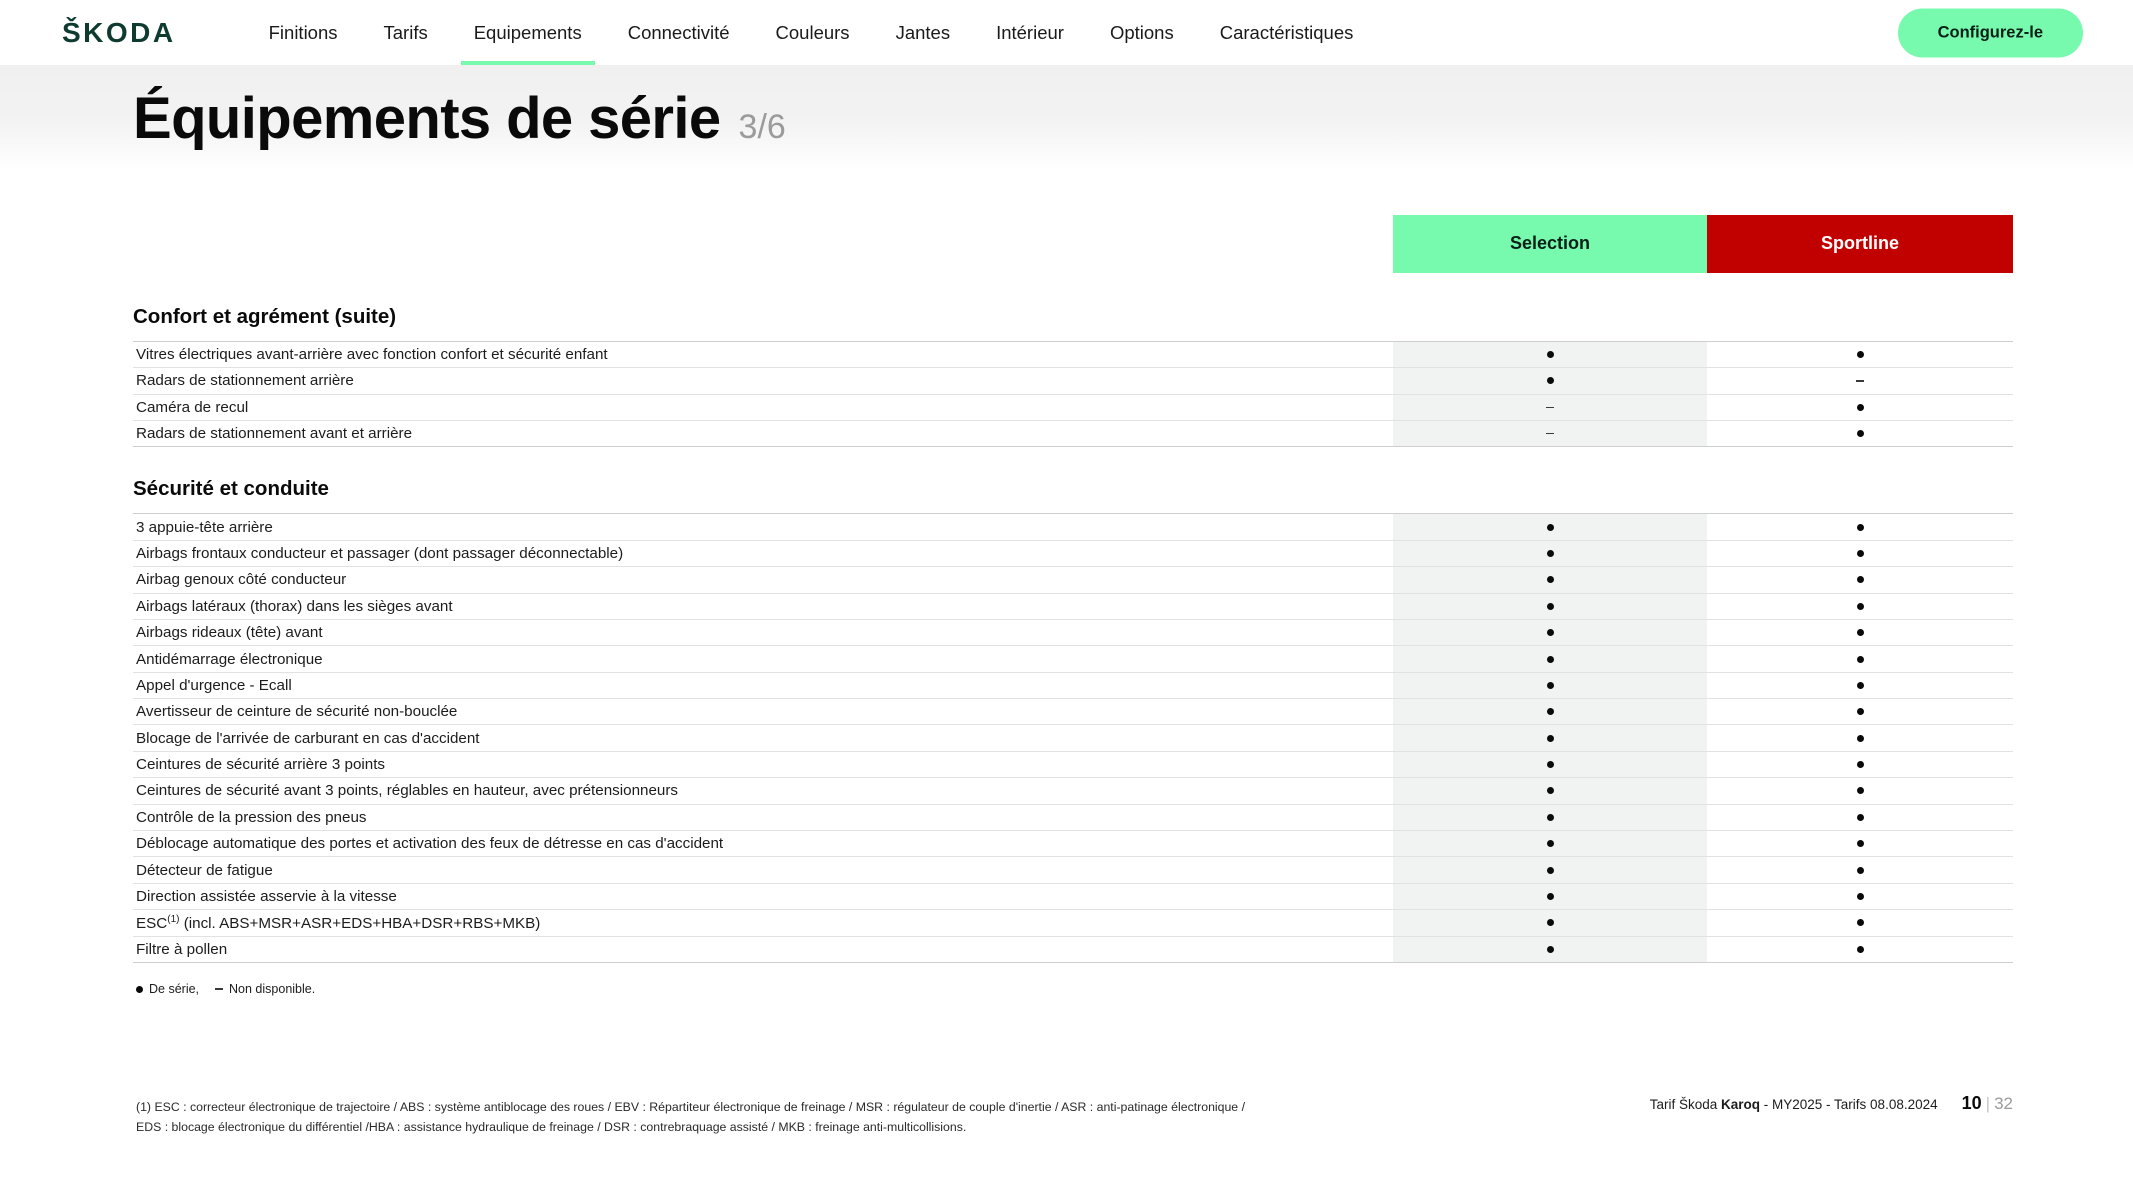  What do you see at coordinates (1073, 979) in the screenshot?
I see `table-legend: De série, Non disponible.` at bounding box center [1073, 979].